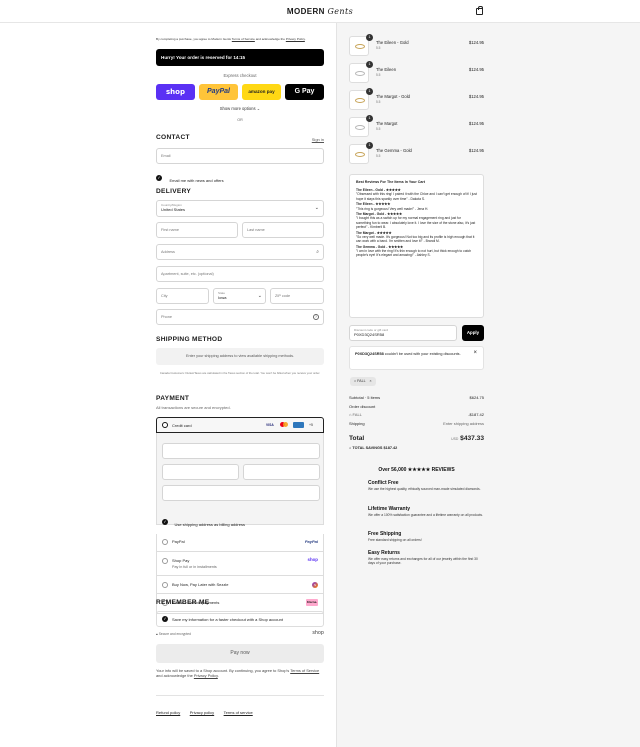 The image size is (640, 747). Describe the element at coordinates (463, 423) in the screenshot. I see `shipping-value: Enter shipping address` at that location.